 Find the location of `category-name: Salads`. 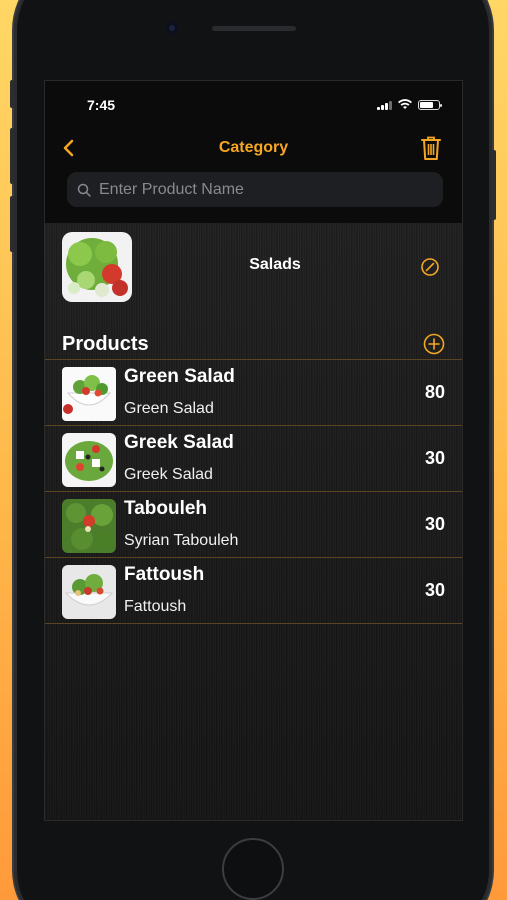

category-name: Salads is located at coordinates (275, 264).